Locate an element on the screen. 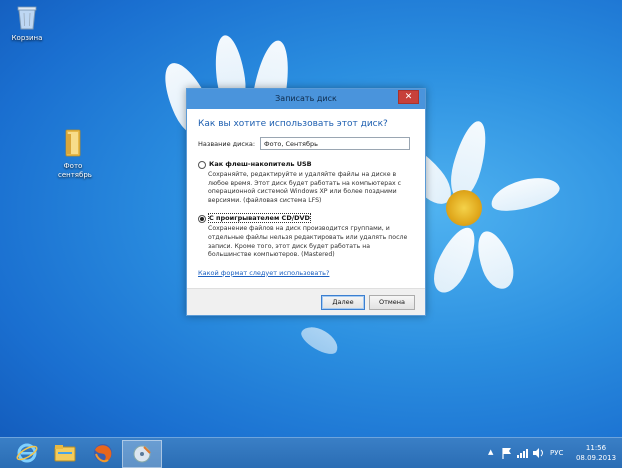 This screenshot has height=468, width=622. option-usb: Как флеш-накопитель USB is located at coordinates (306, 164).